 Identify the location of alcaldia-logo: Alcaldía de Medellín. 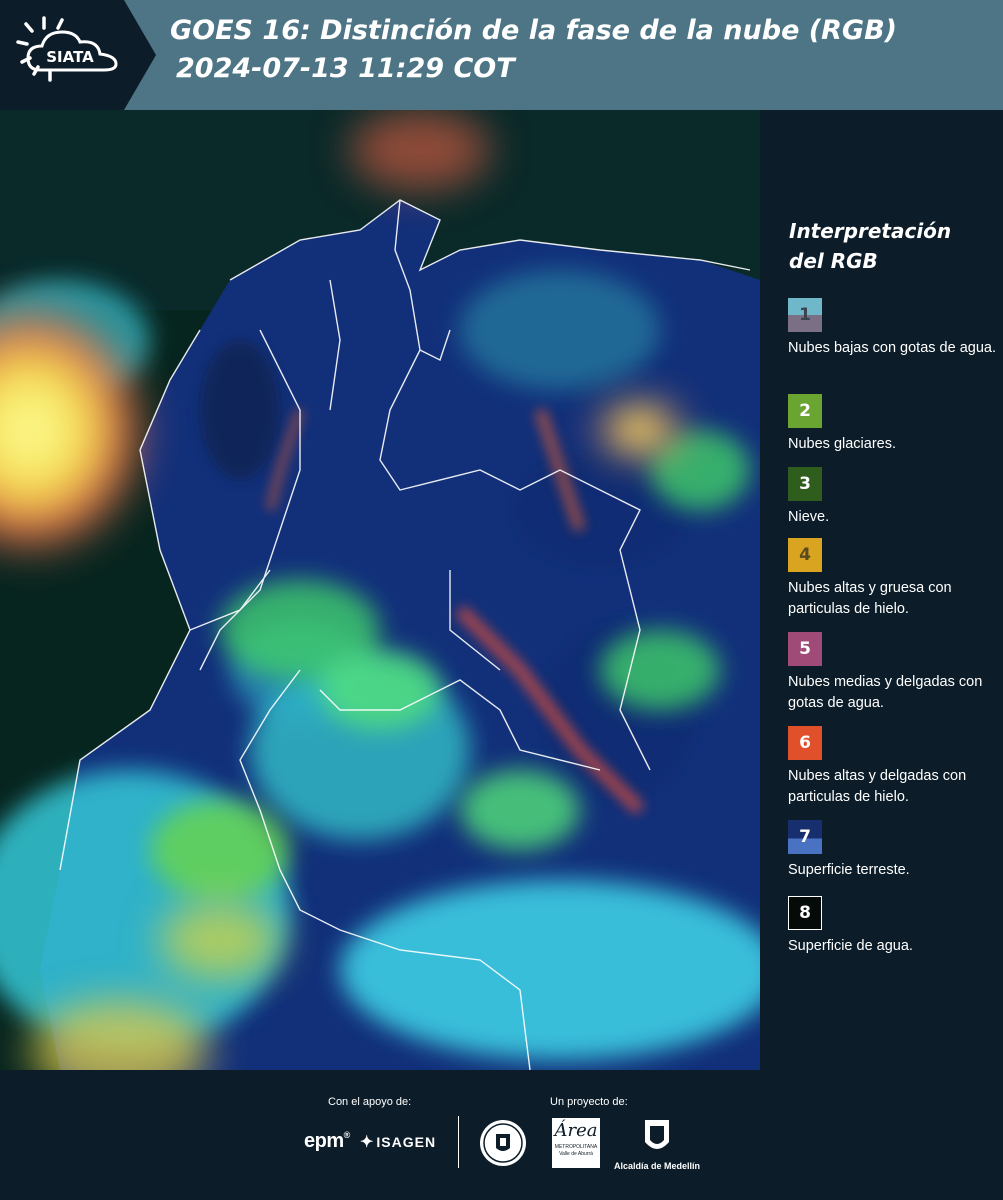
(657, 1144).